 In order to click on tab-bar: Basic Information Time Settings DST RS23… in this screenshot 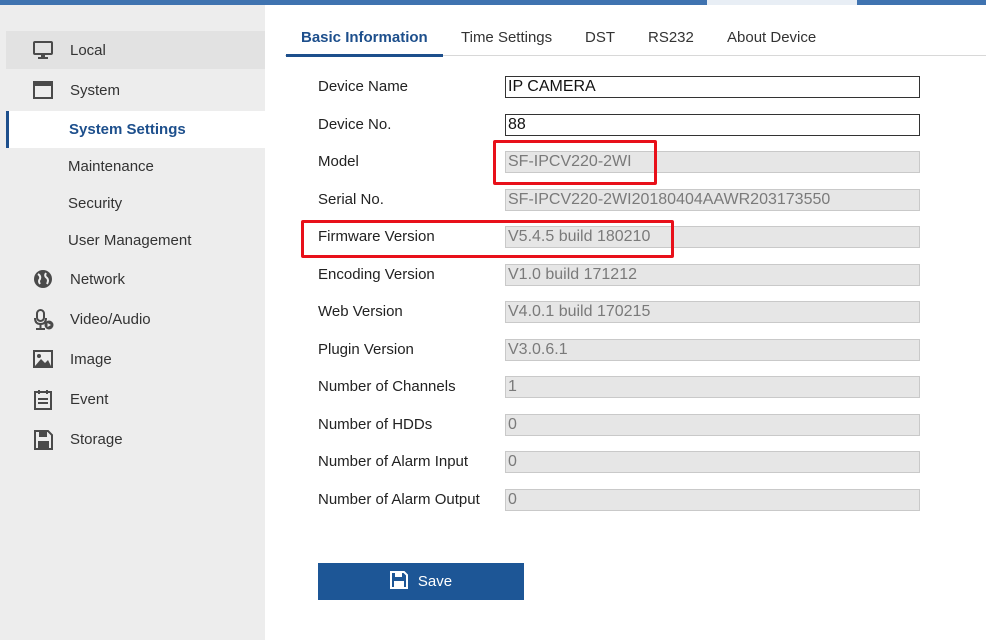, I will do `click(635, 38)`.